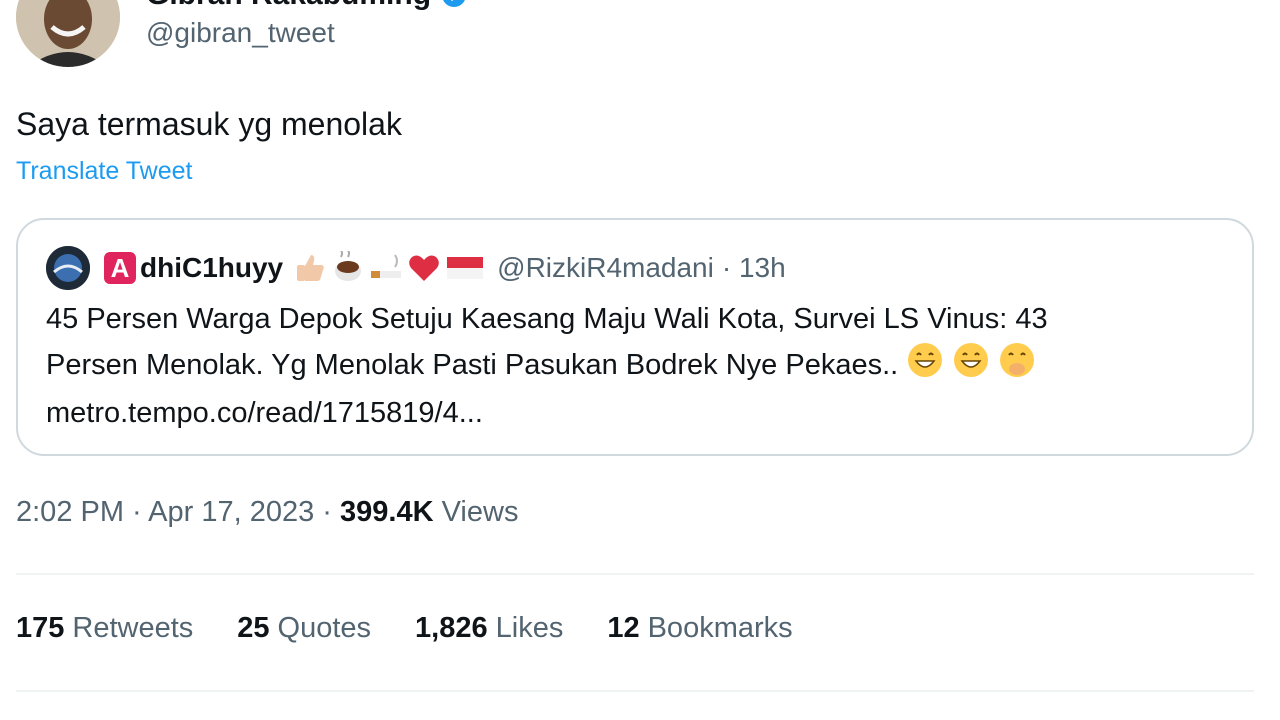 The height and width of the screenshot is (720, 1280). Describe the element at coordinates (310, 268) in the screenshot. I see `thumbs-up-icon` at that location.